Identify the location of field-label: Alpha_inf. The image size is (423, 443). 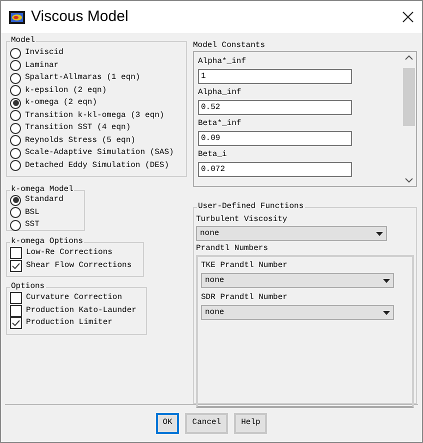
(220, 93).